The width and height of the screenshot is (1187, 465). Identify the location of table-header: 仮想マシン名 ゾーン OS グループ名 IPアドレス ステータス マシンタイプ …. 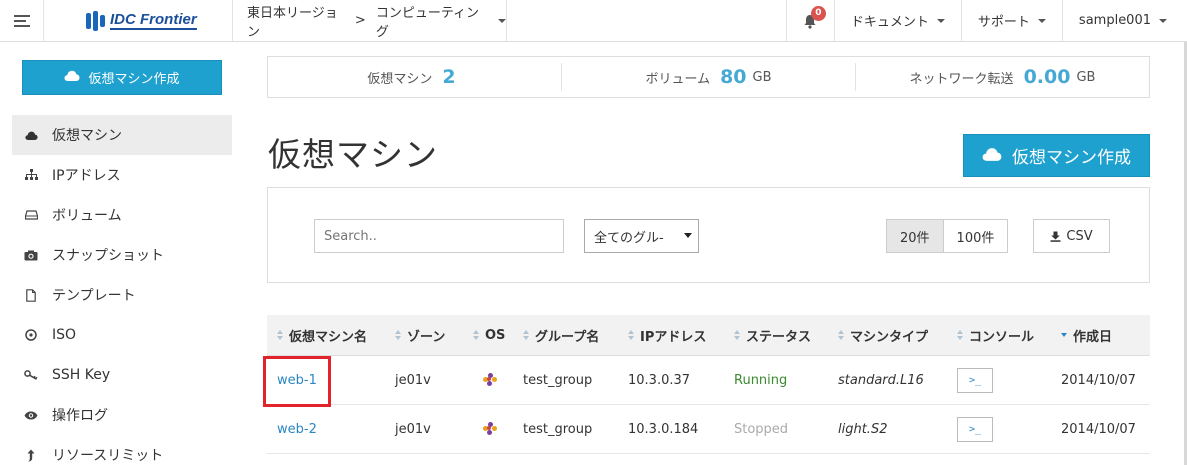
(708, 335).